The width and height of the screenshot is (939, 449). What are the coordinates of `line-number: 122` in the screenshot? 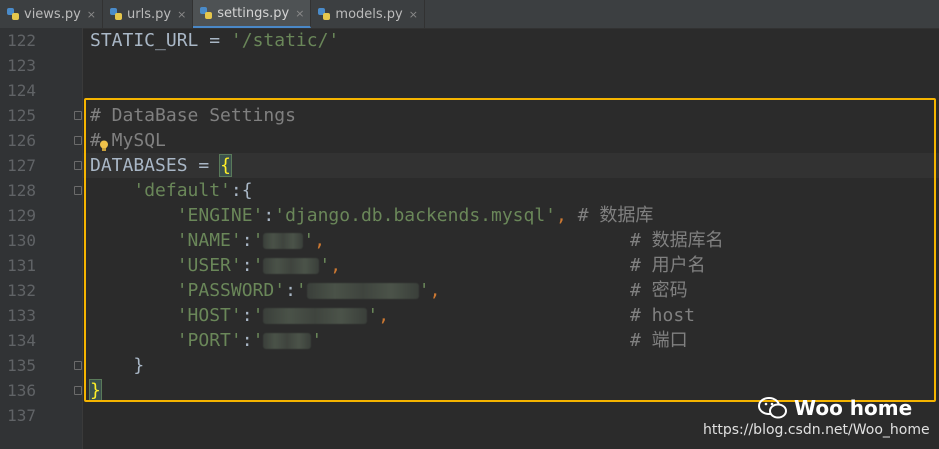 It's located at (21, 40).